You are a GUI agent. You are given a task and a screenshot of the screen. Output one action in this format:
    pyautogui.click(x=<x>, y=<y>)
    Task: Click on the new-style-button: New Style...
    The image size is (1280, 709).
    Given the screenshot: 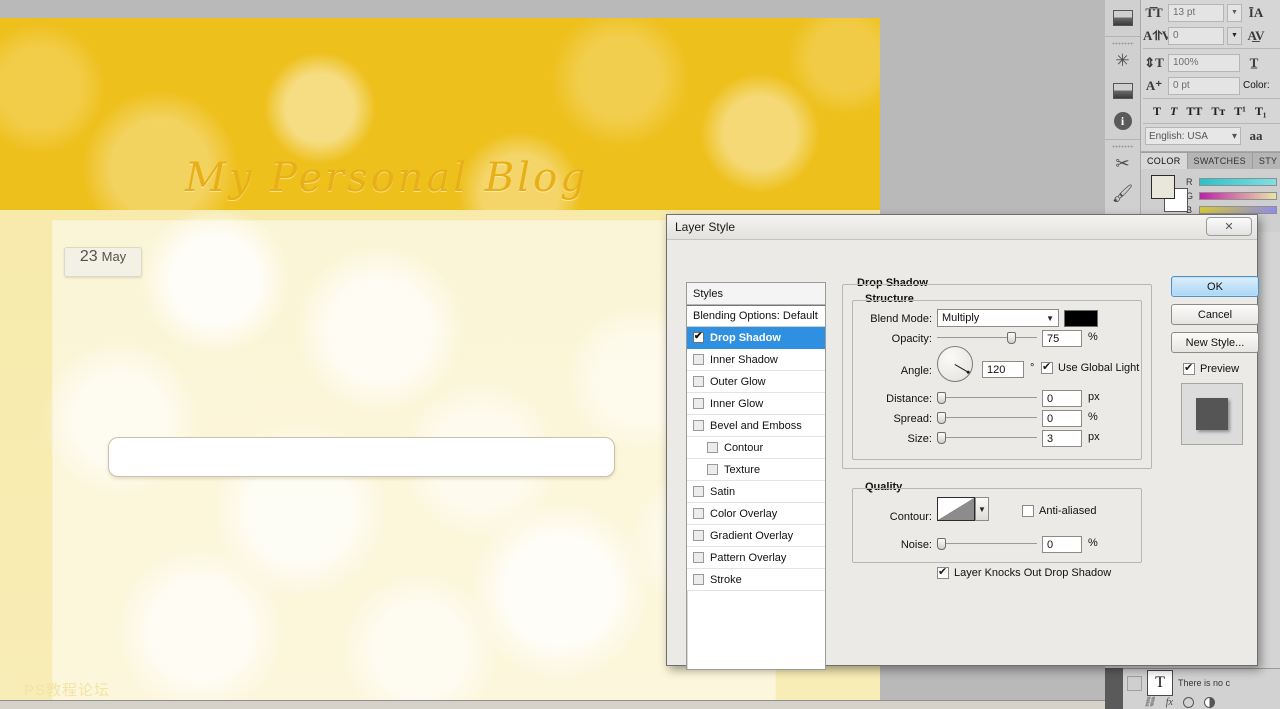 What is the action you would take?
    pyautogui.click(x=1215, y=342)
    